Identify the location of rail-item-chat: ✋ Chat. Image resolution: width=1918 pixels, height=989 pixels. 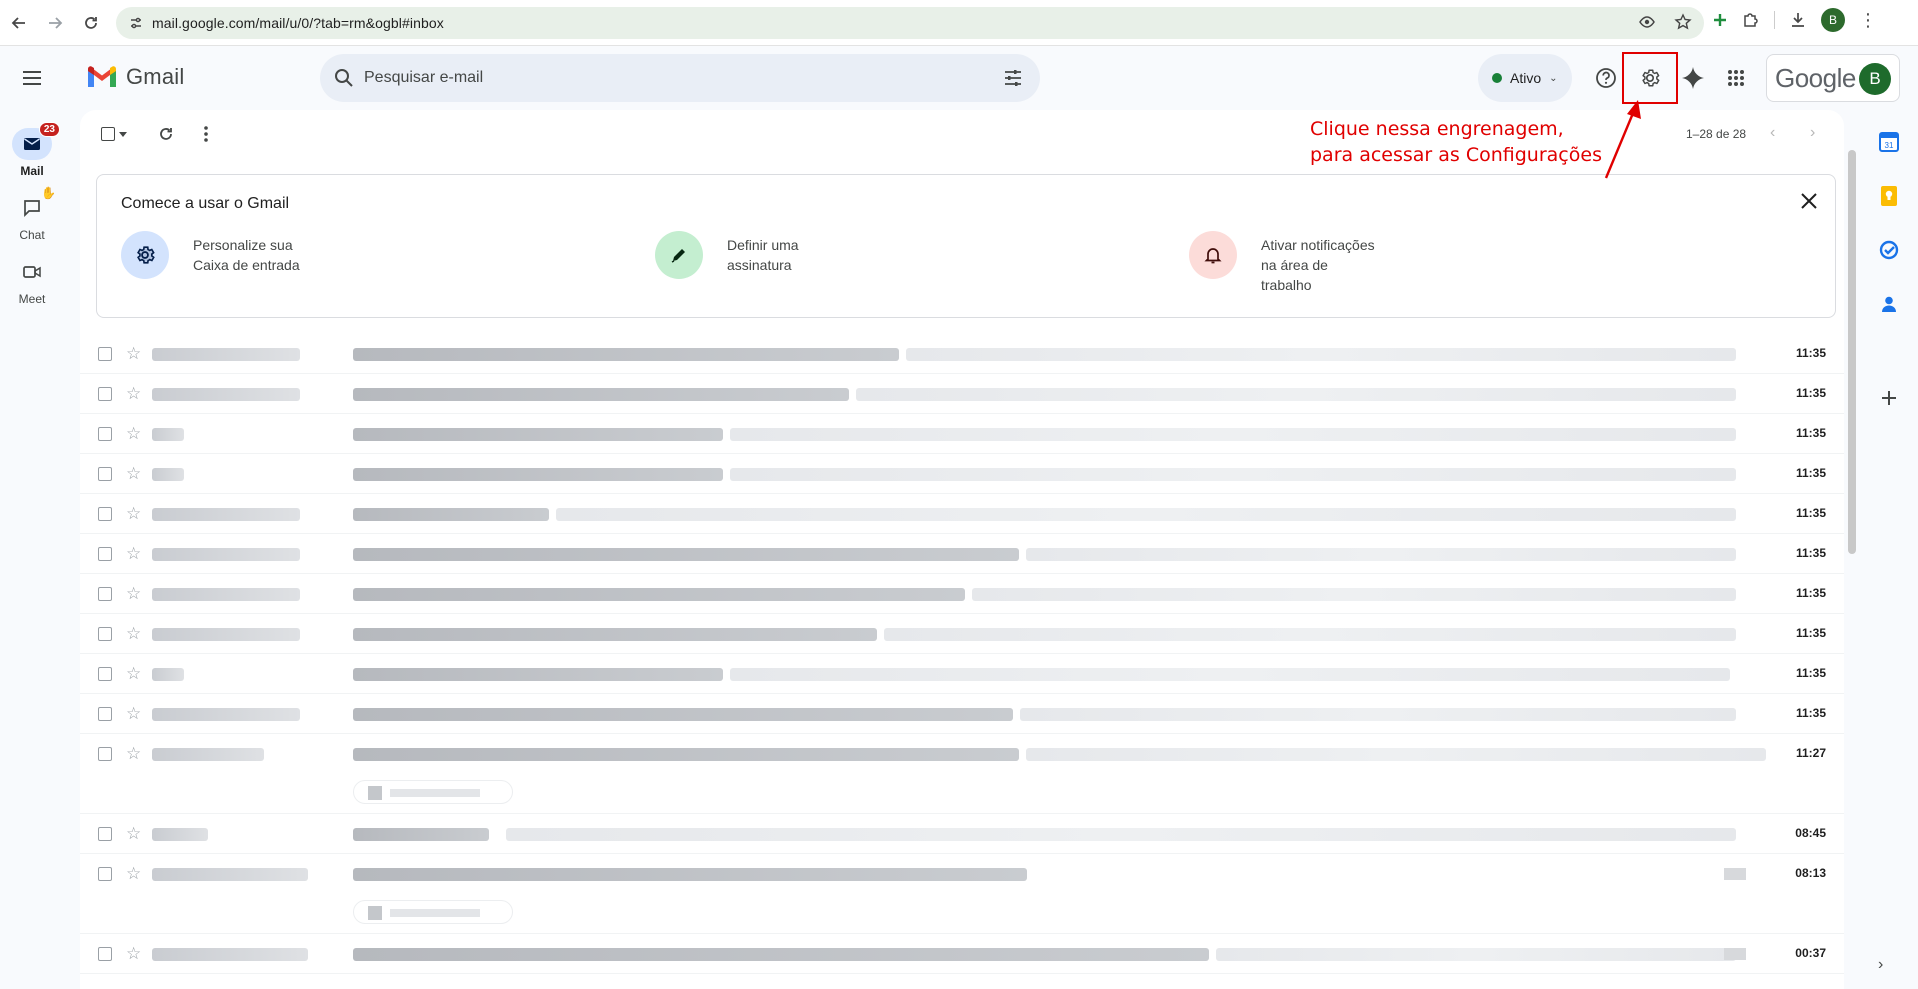
(32, 214).